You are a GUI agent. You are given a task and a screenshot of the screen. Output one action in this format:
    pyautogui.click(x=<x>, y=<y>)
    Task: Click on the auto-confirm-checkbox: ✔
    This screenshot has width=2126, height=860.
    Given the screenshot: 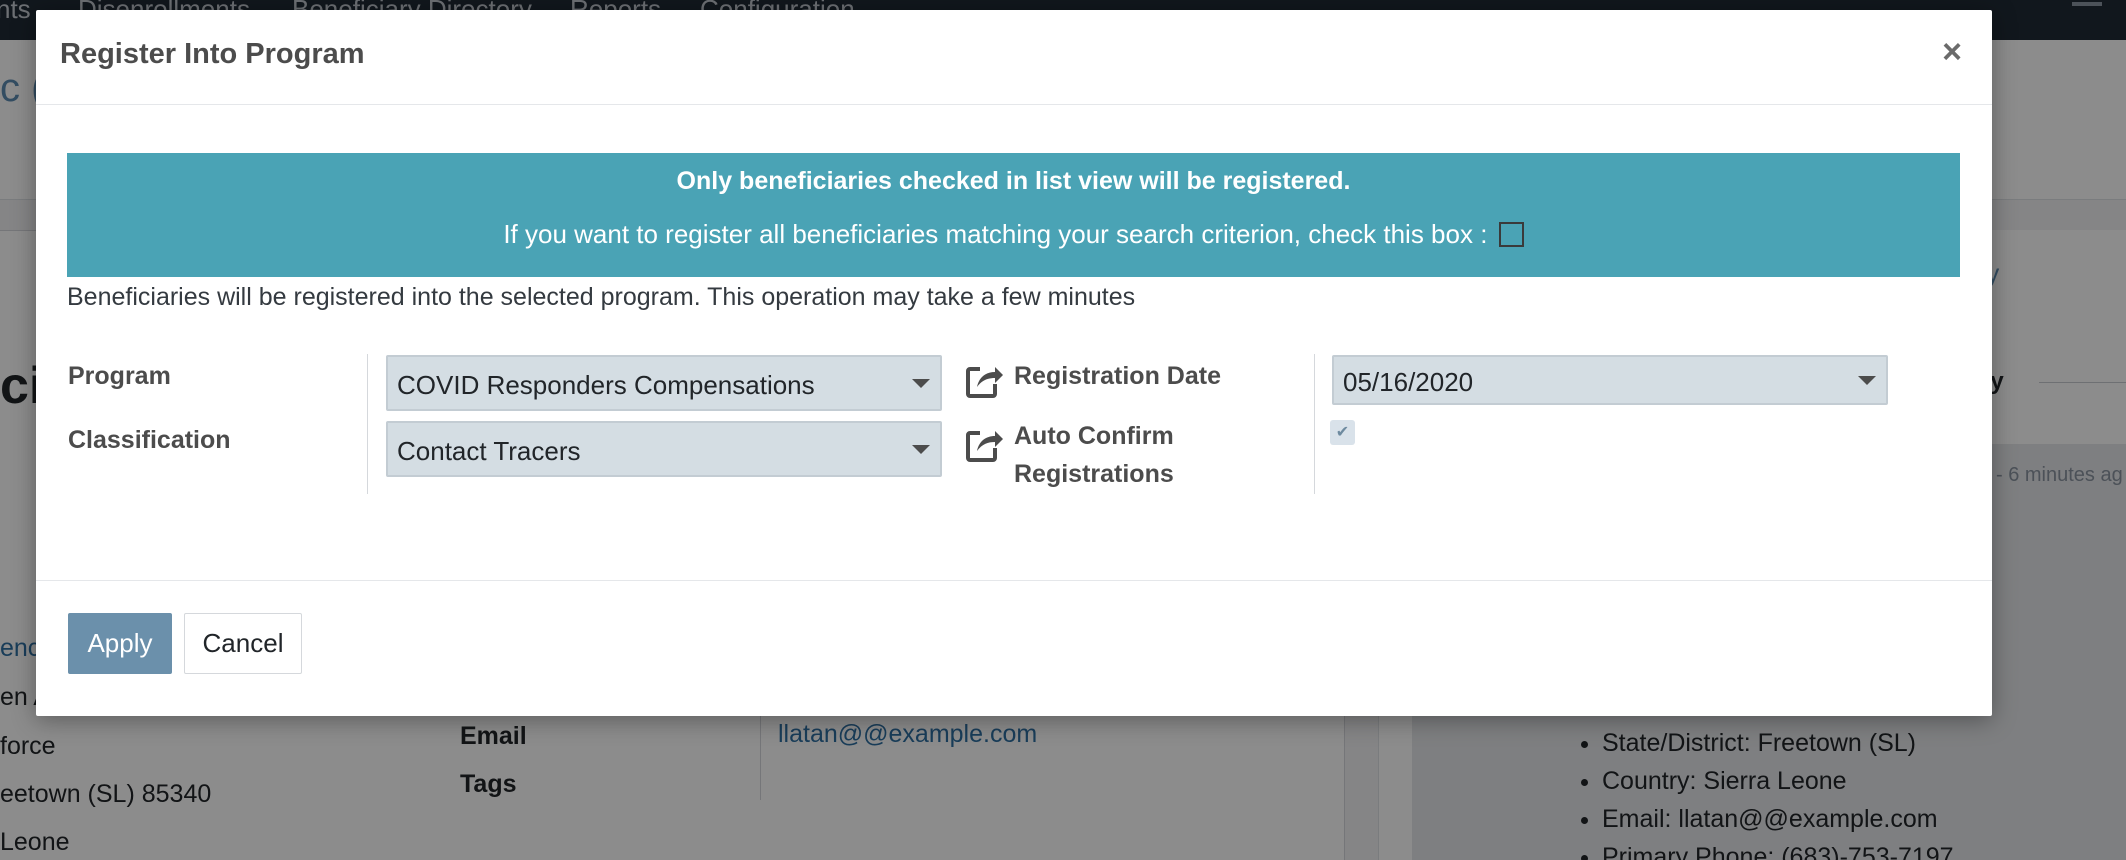 What is the action you would take?
    pyautogui.click(x=1342, y=432)
    